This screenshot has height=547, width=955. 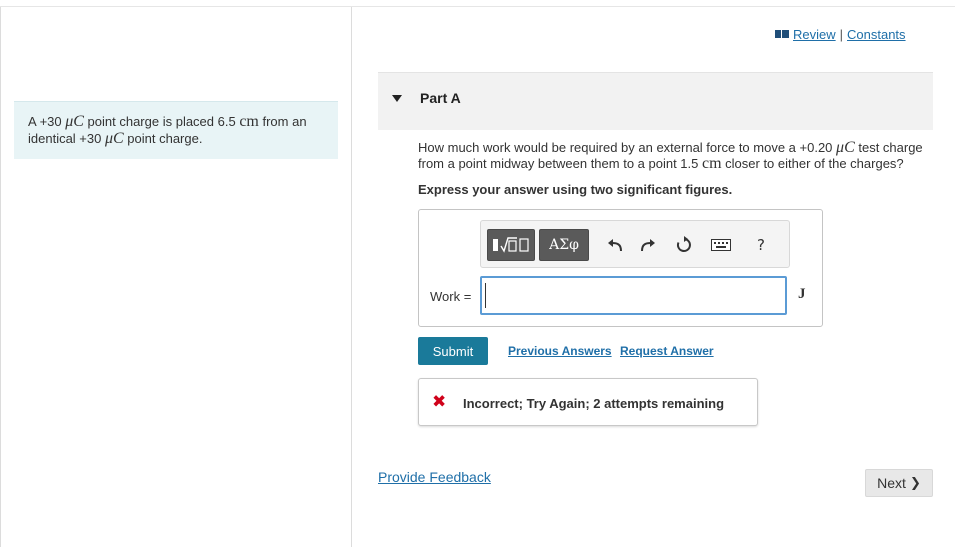 I want to click on next-button: Next ❯, so click(x=899, y=483).